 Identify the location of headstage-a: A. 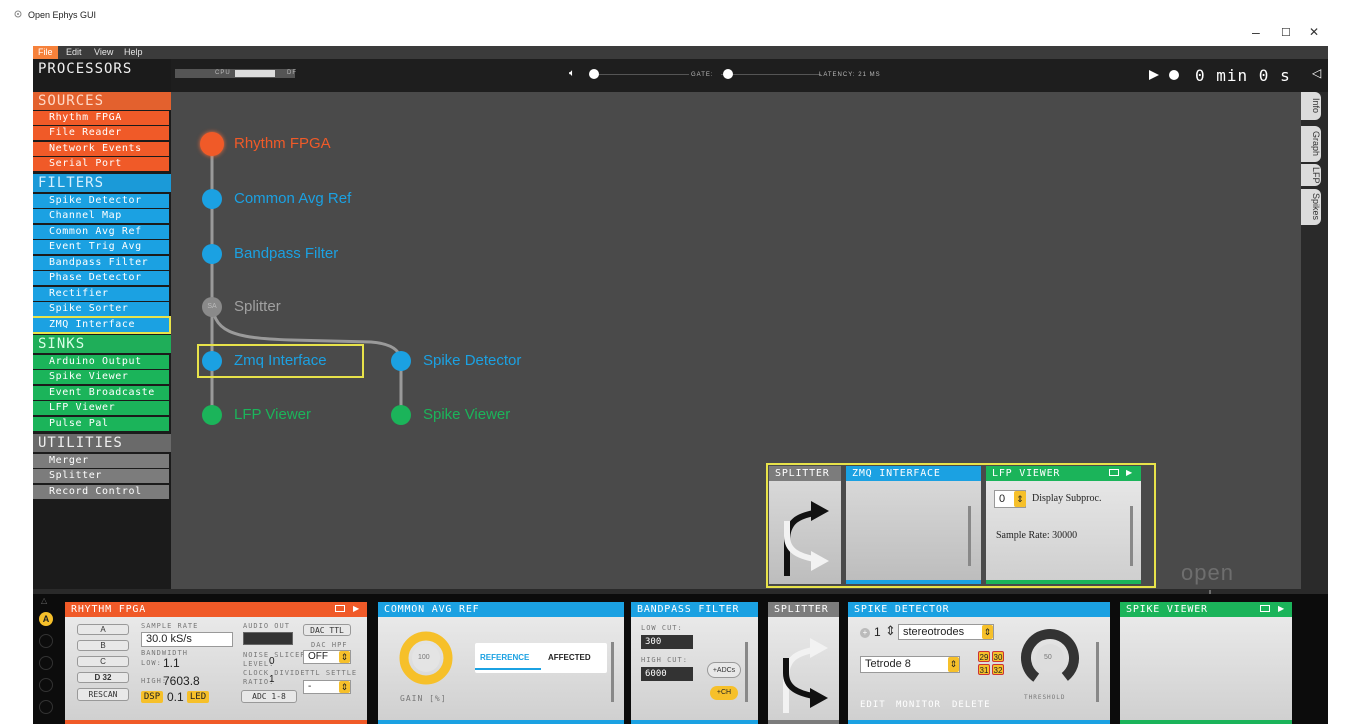
(103, 629).